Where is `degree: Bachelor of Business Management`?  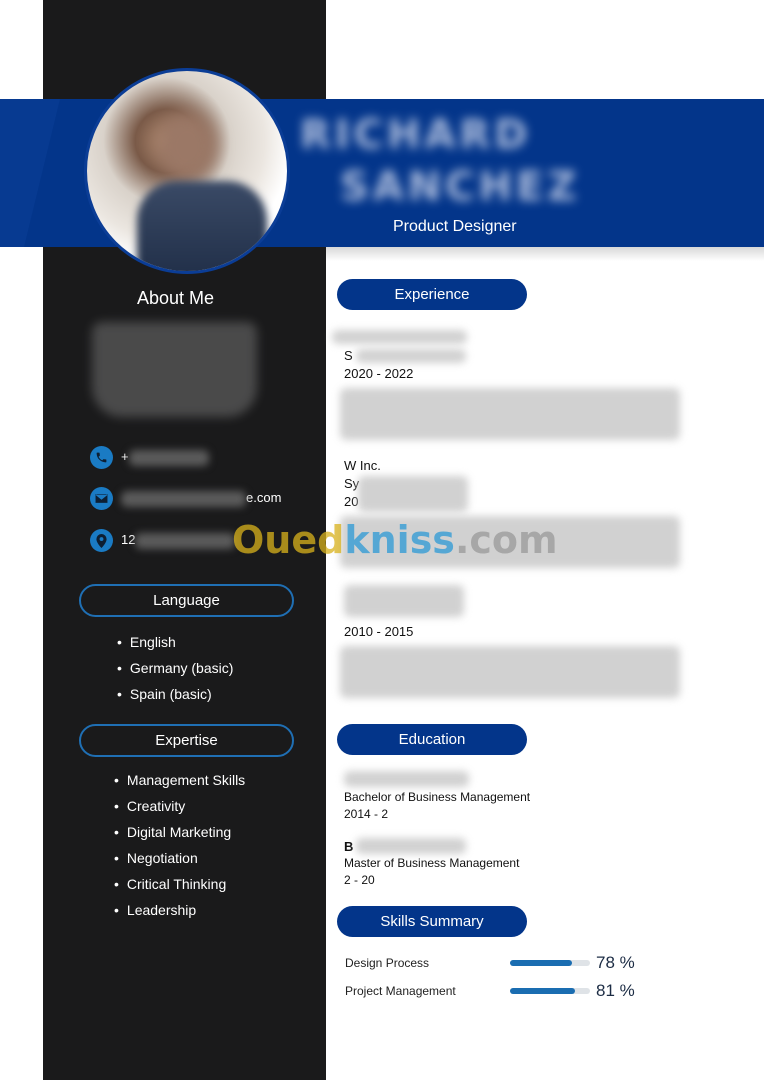
degree: Bachelor of Business Management is located at coordinates (437, 797).